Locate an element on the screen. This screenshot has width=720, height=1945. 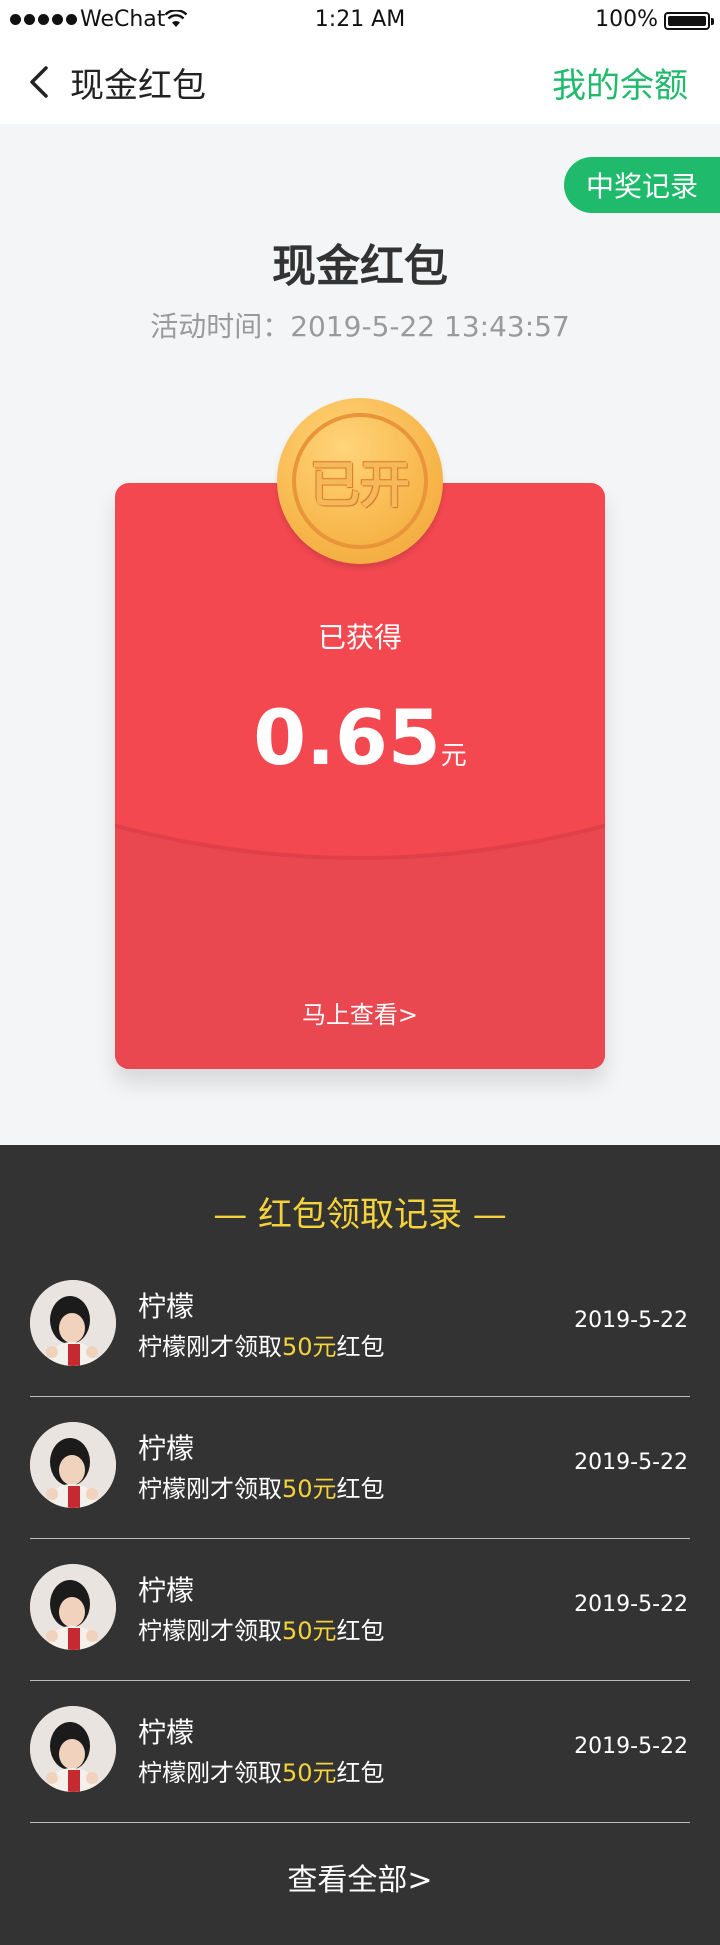
battery-icon is located at coordinates (689, 21).